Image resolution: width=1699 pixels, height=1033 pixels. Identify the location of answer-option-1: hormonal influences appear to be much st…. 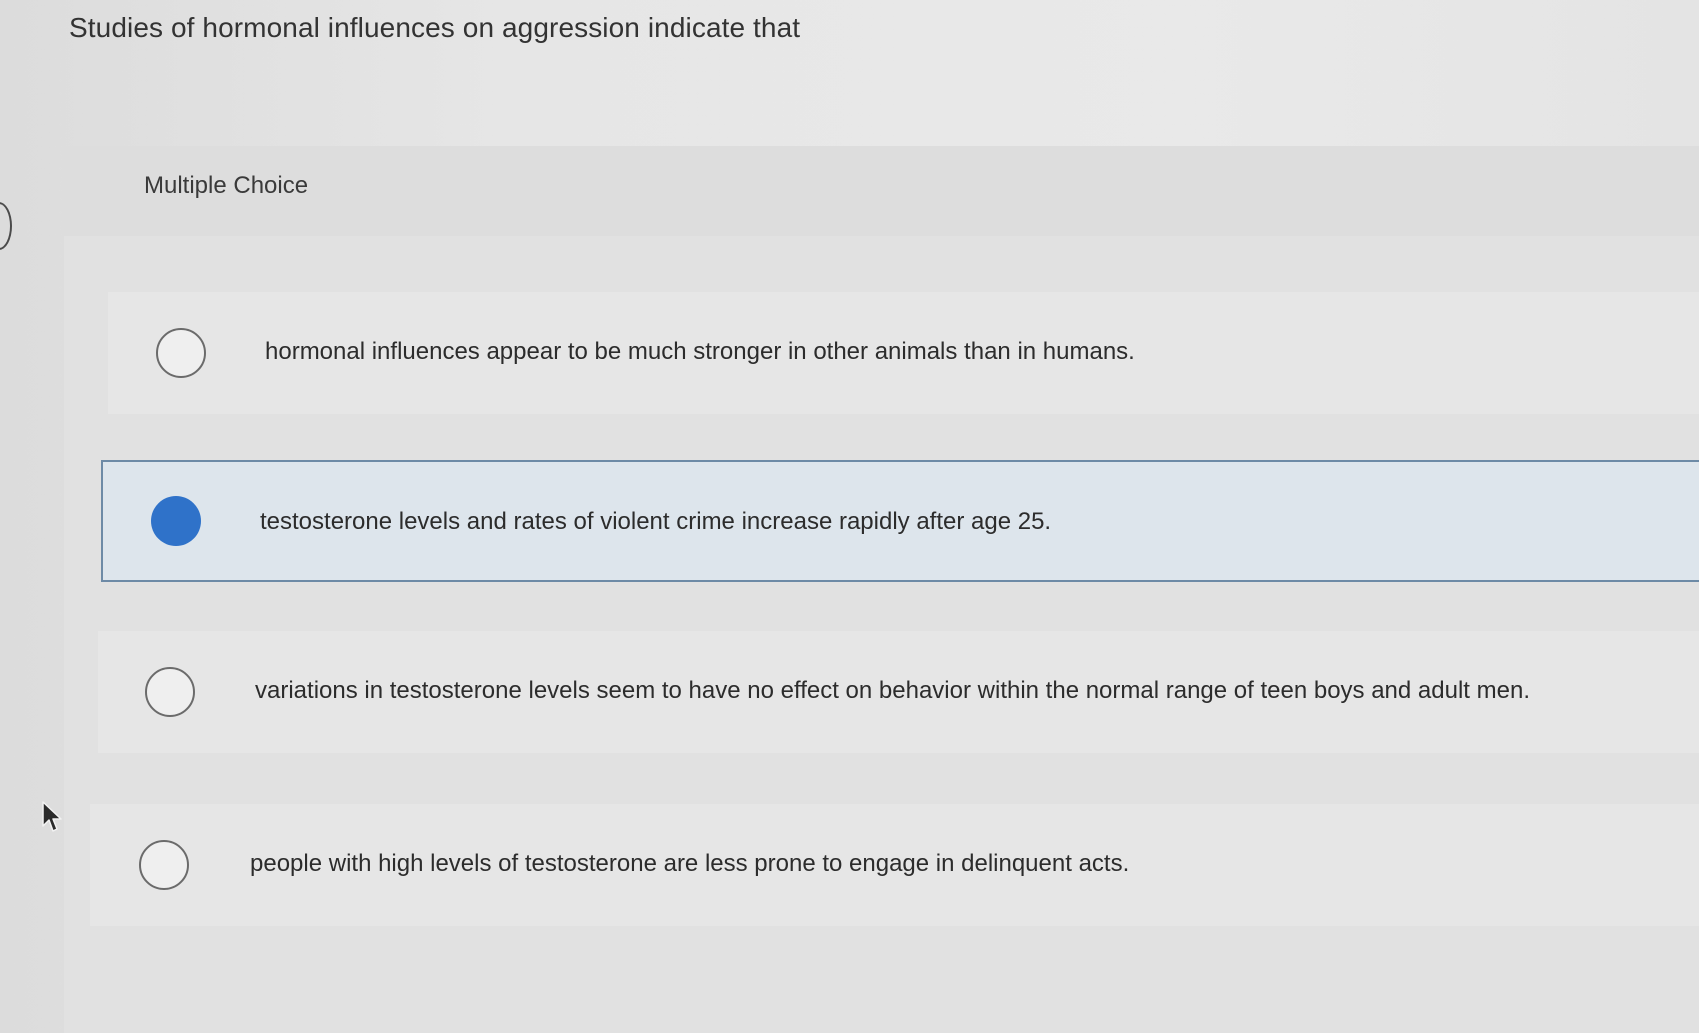
(903, 353).